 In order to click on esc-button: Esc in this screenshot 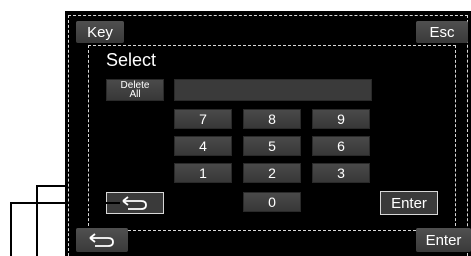, I will do `click(442, 32)`.